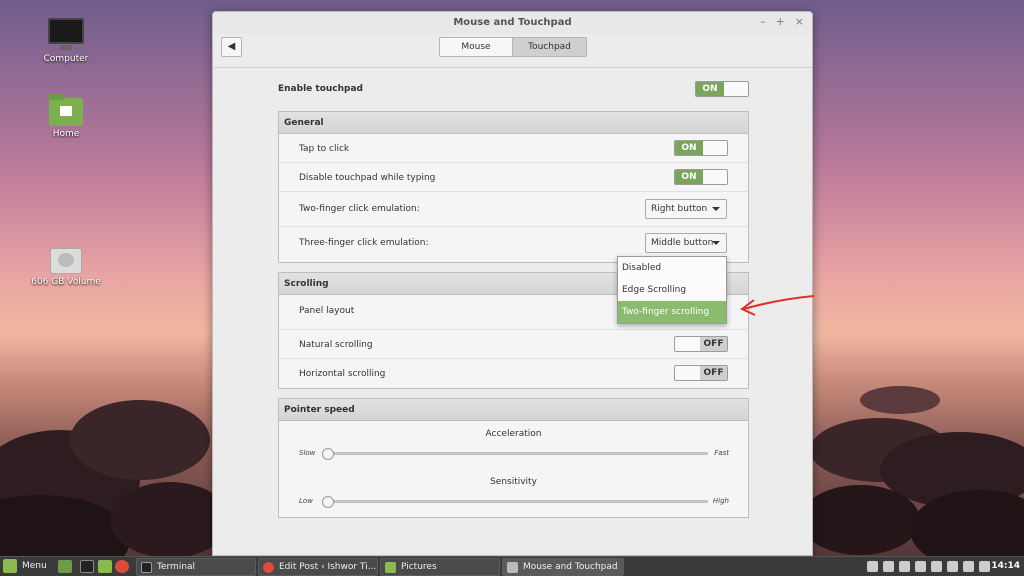  Describe the element at coordinates (324, 149) in the screenshot. I see `tap-to-click-label: Tap to click` at that location.